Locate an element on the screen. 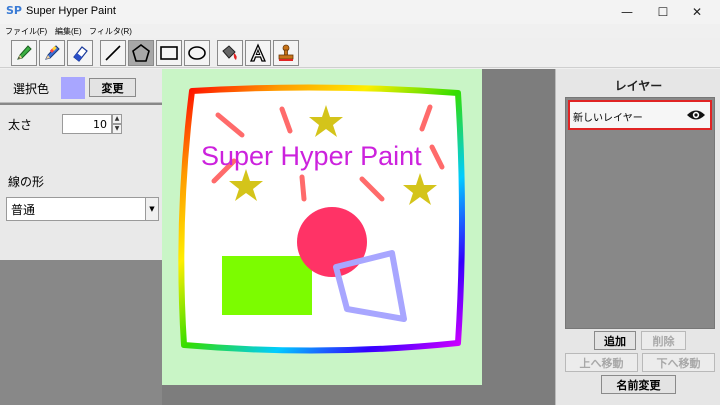 Image resolution: width=720 pixels, height=405 pixels. polygon-icon is located at coordinates (141, 53).